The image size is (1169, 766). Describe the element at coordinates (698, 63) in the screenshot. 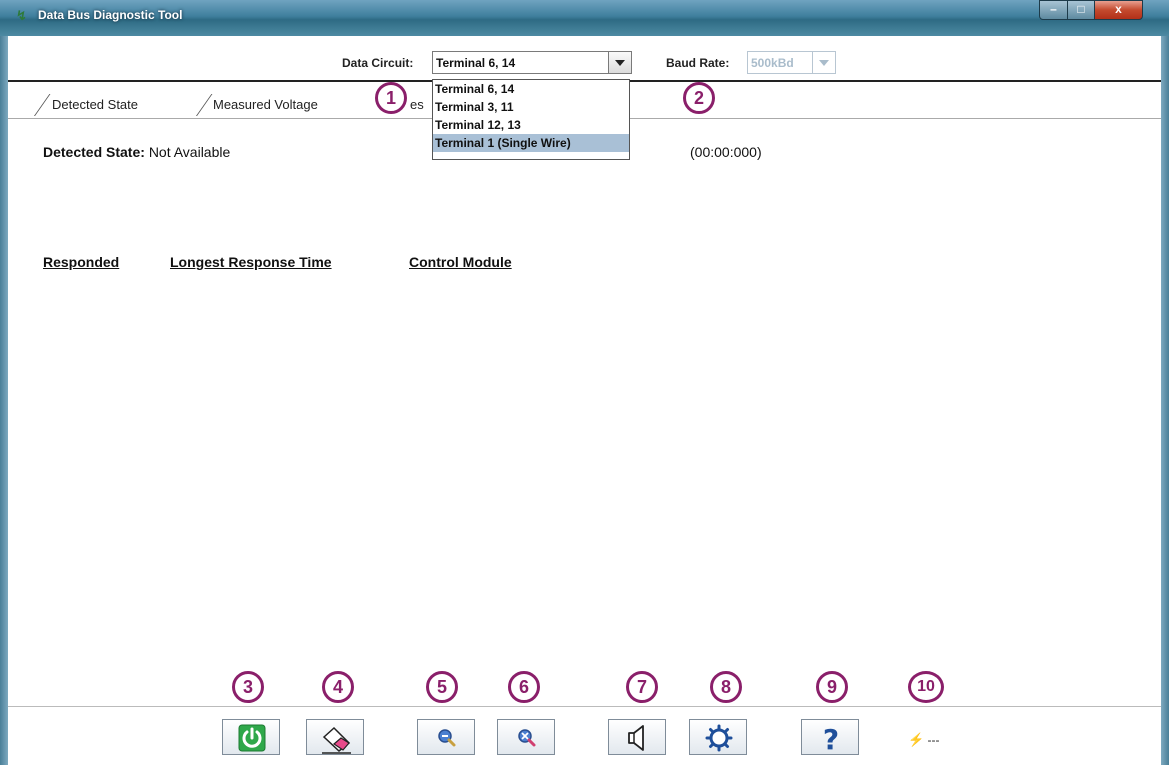

I see `baud-rate-label: Baud Rate:` at that location.